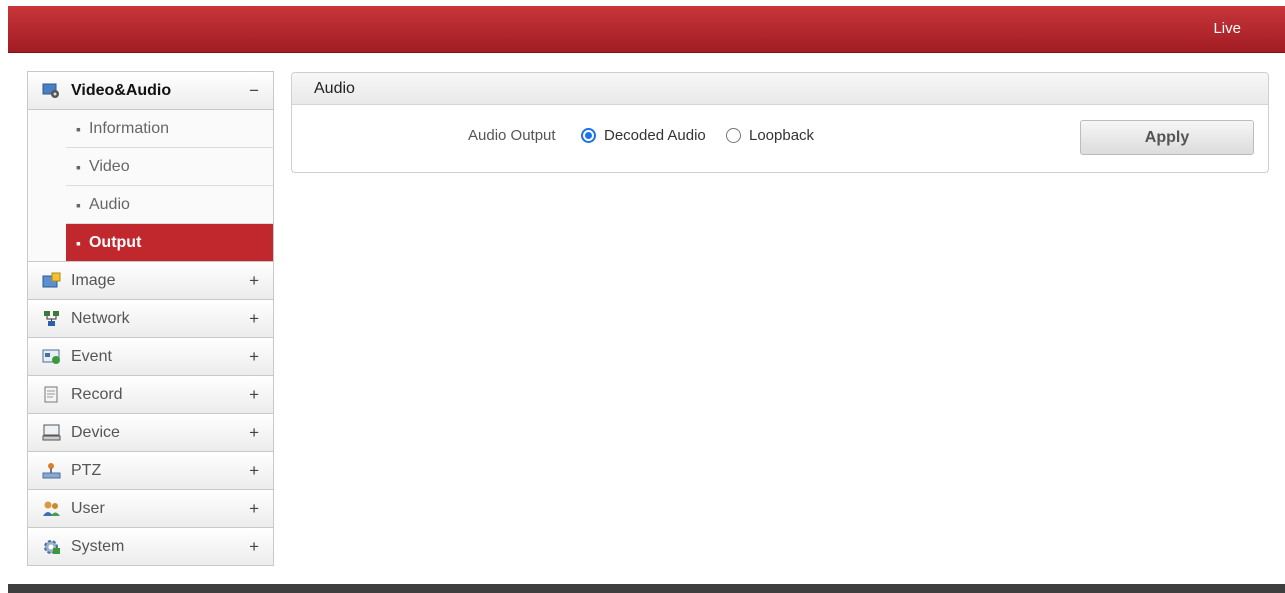 The image size is (1285, 593). What do you see at coordinates (254, 91) in the screenshot?
I see `collapse-icon: −` at bounding box center [254, 91].